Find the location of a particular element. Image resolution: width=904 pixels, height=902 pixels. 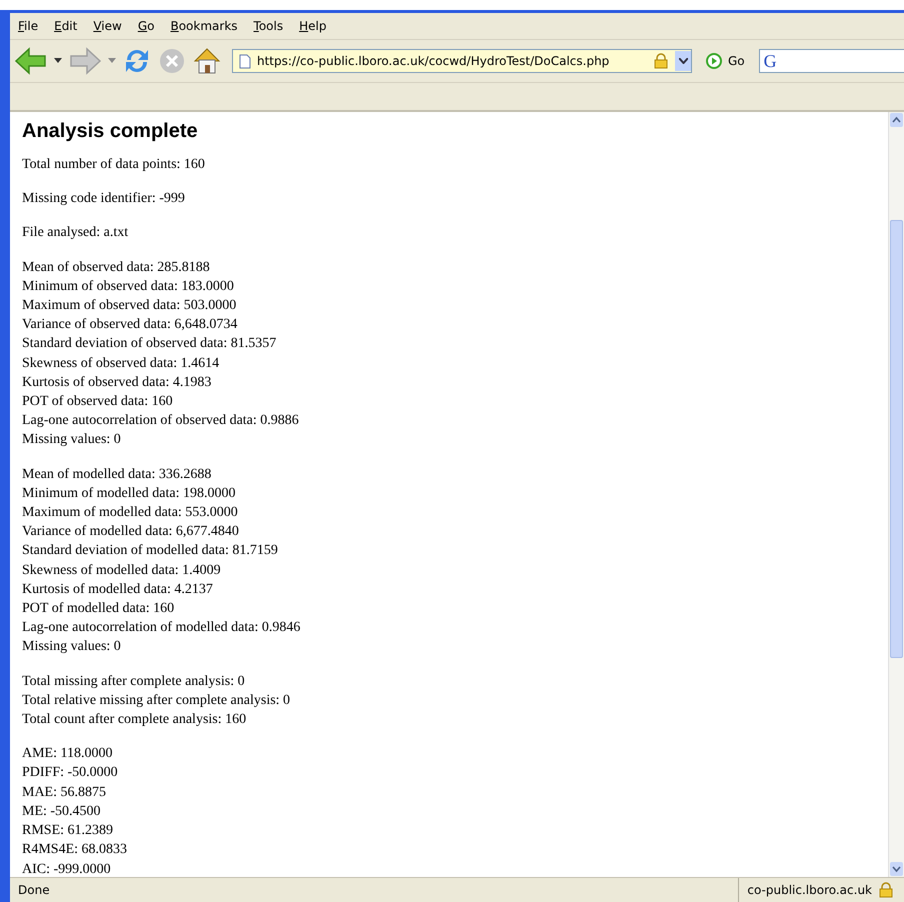

padlock-icon is located at coordinates (886, 890).